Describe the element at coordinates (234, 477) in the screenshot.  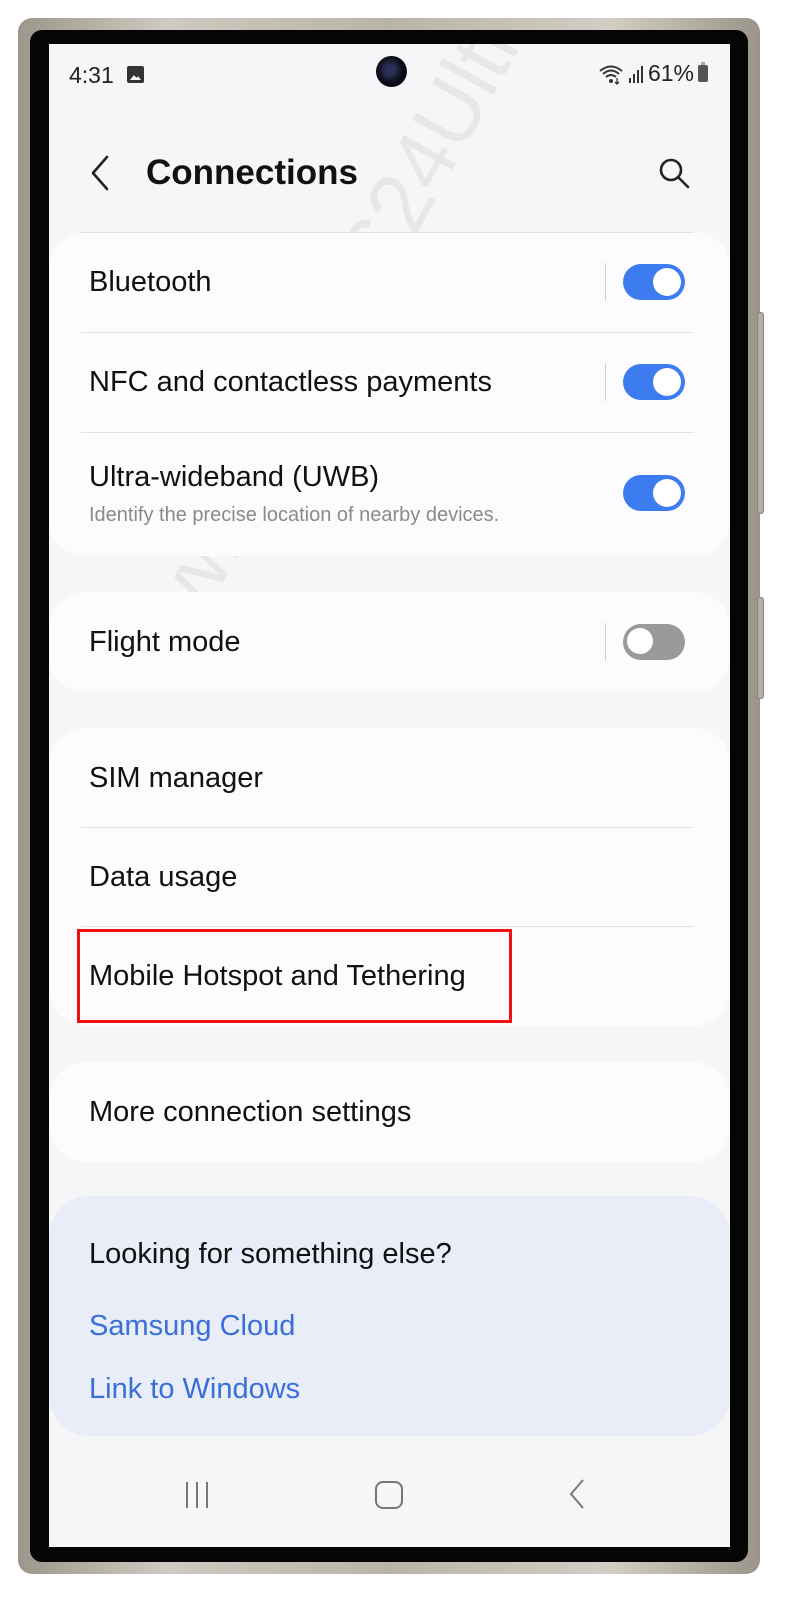
I see `item-label: Ultra-wideband (UWB)` at that location.